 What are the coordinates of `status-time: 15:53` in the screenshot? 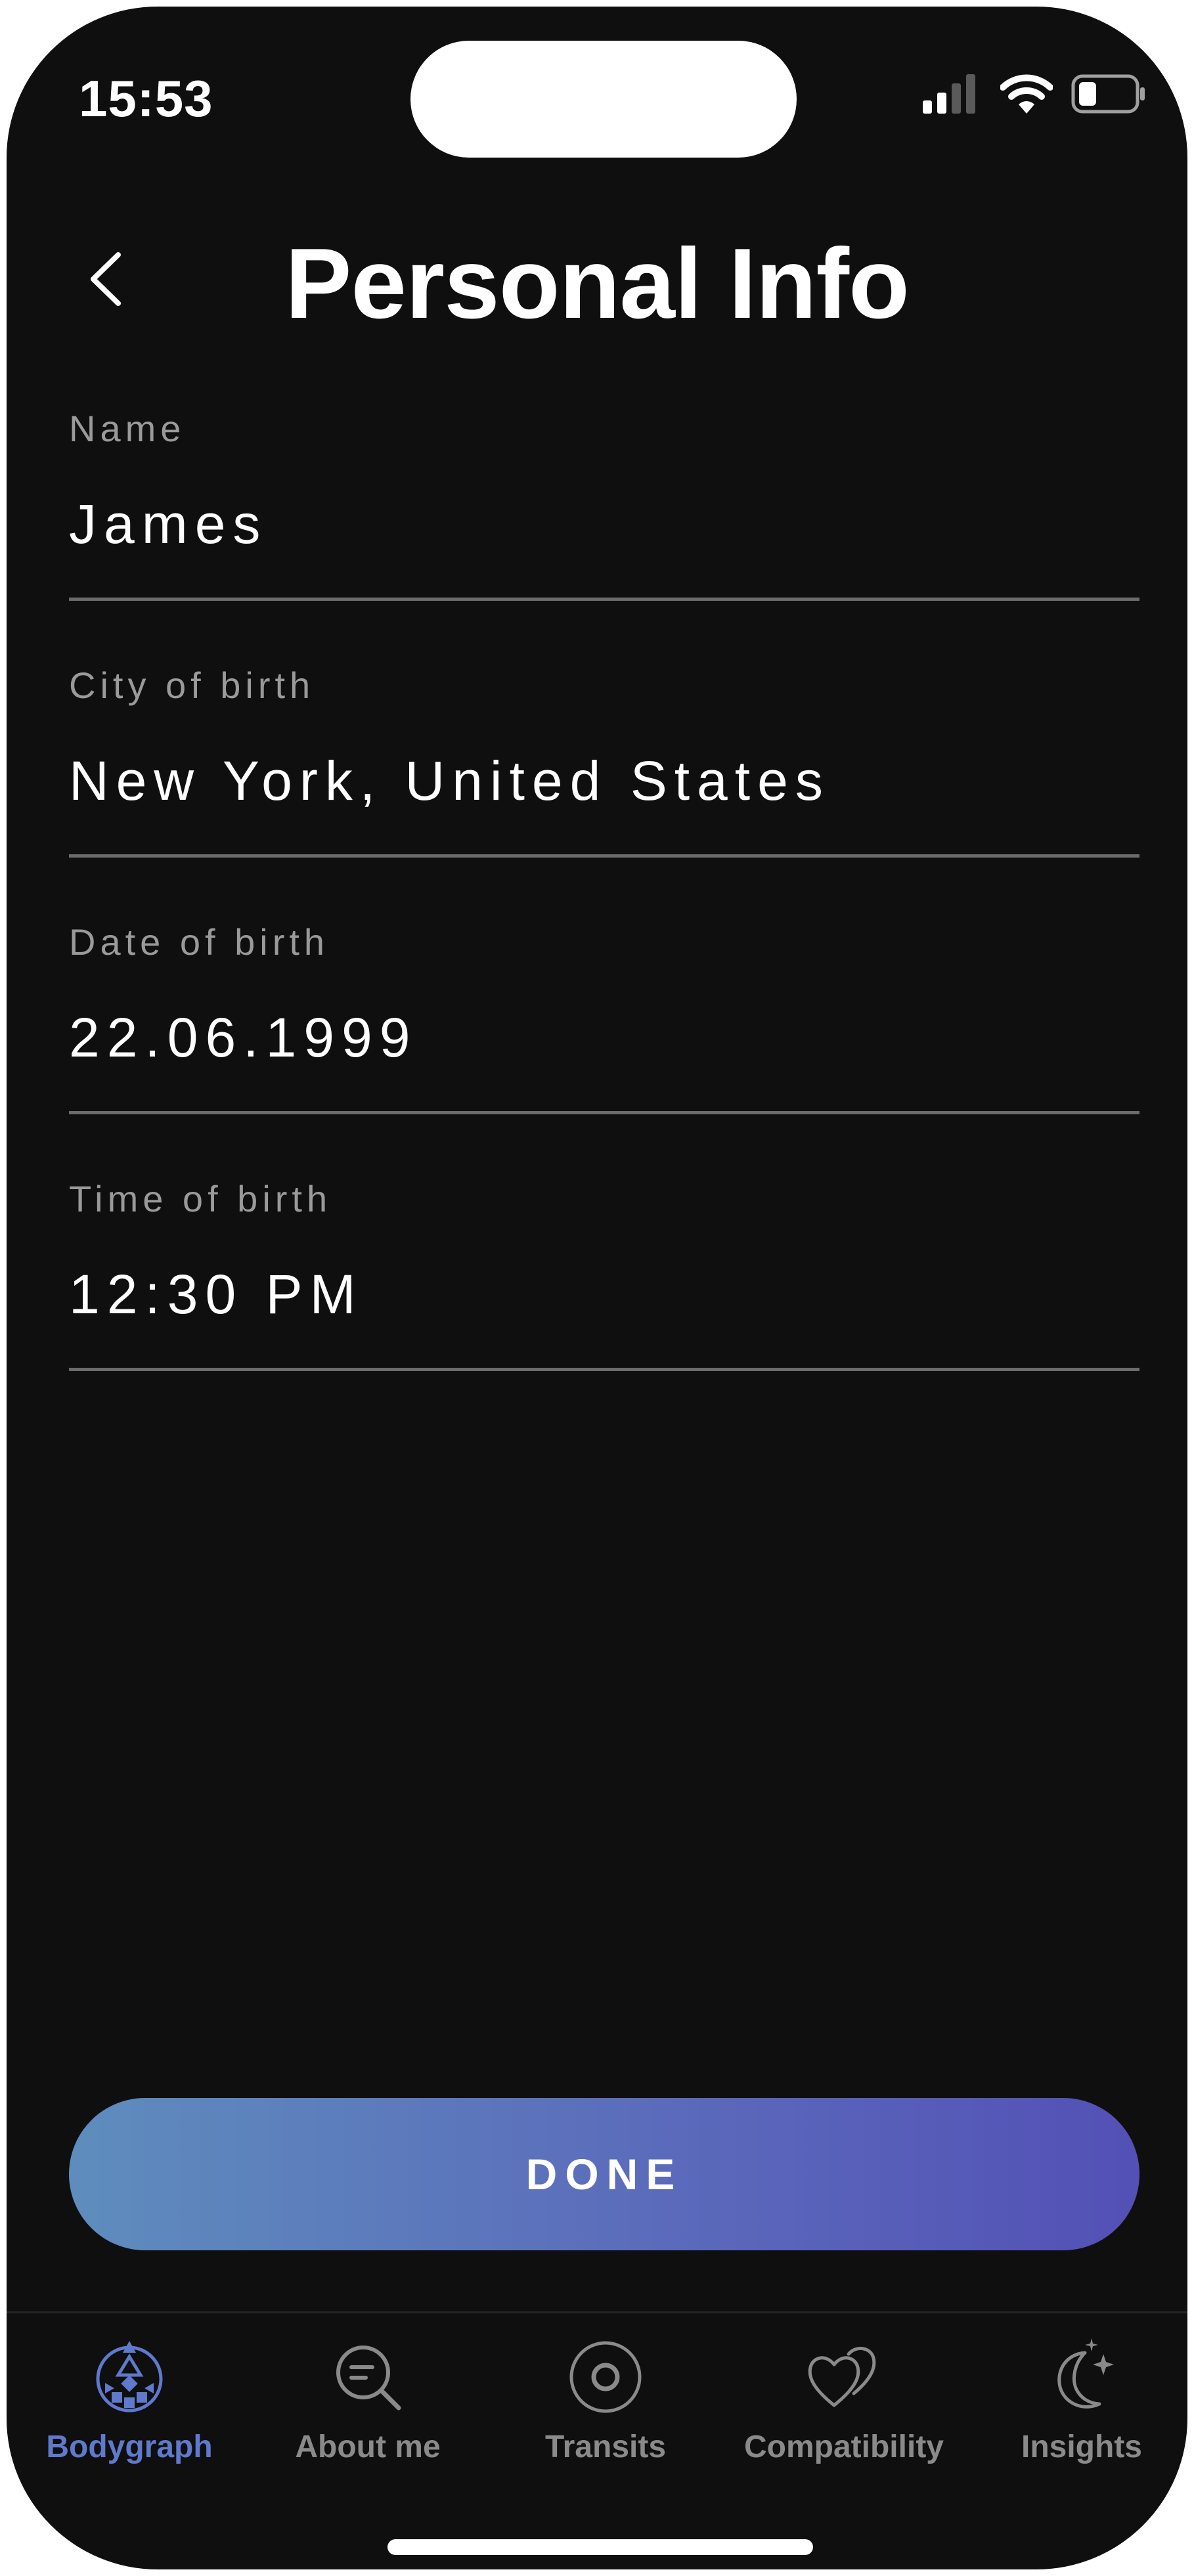 It's located at (146, 99).